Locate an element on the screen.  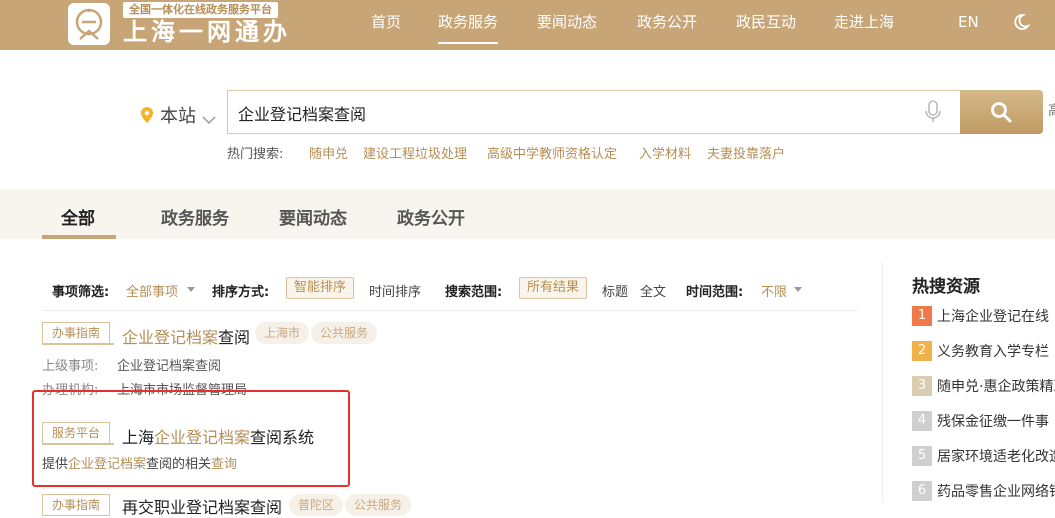
microphone-icon is located at coordinates (933, 114).